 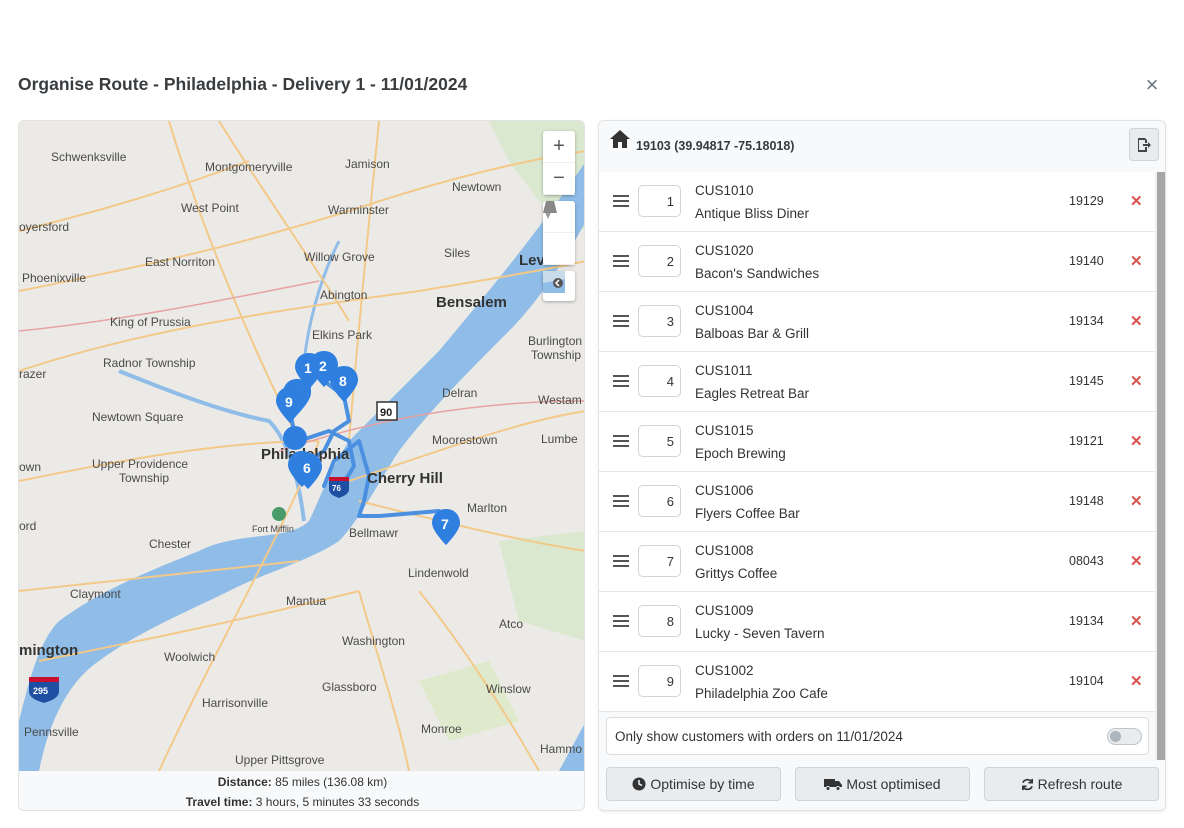 I want to click on map-style-button, so click(x=559, y=286).